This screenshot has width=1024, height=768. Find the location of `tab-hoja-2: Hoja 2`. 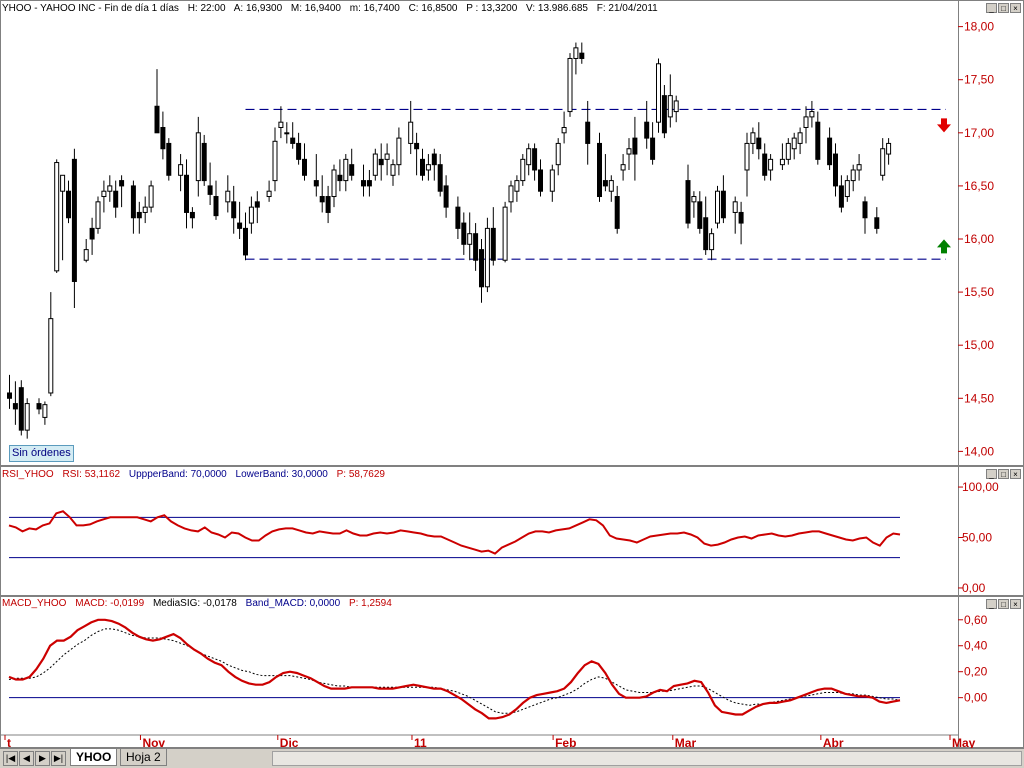

tab-hoja-2: Hoja 2 is located at coordinates (143, 757).